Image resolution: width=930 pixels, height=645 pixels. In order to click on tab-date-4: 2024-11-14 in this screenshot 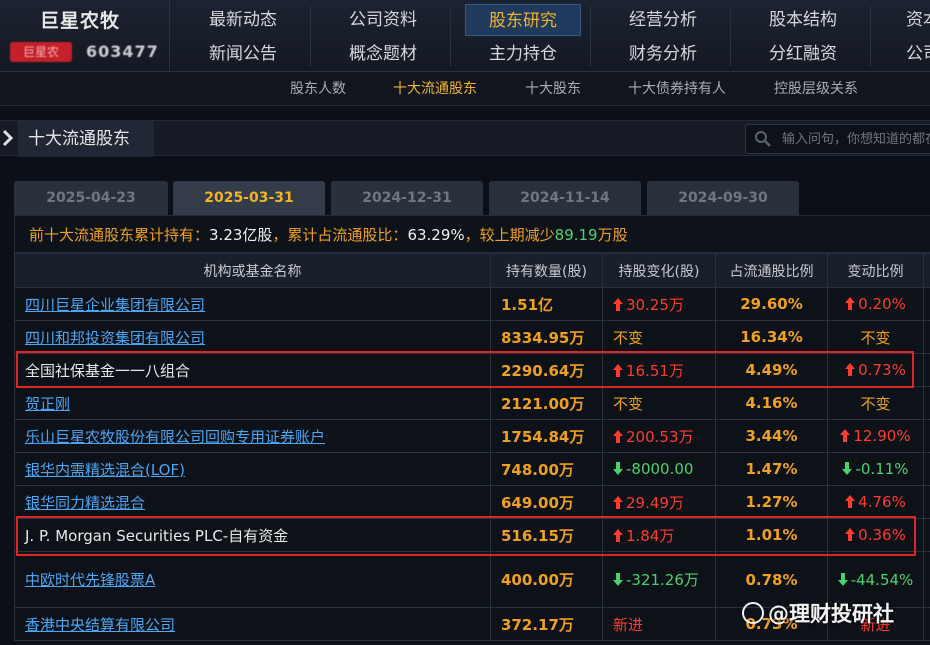, I will do `click(565, 198)`.